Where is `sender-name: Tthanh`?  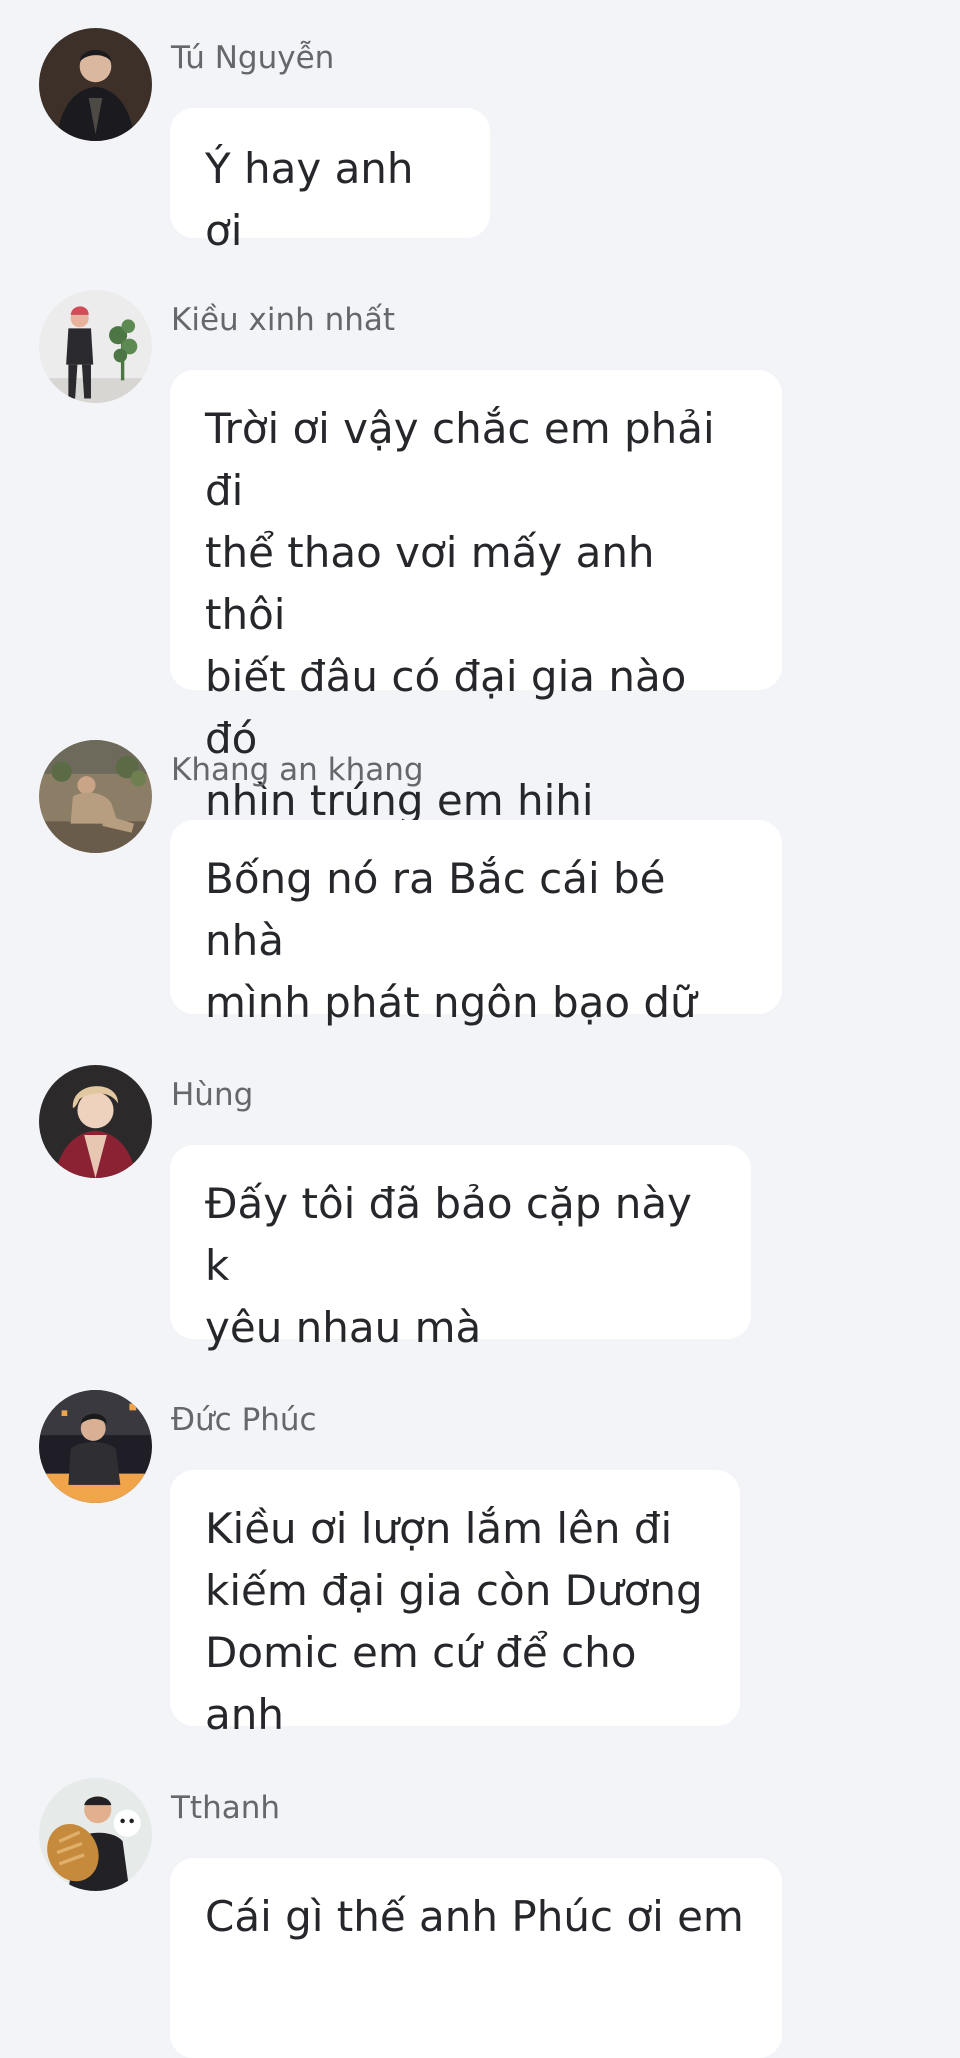 sender-name: Tthanh is located at coordinates (225, 1808).